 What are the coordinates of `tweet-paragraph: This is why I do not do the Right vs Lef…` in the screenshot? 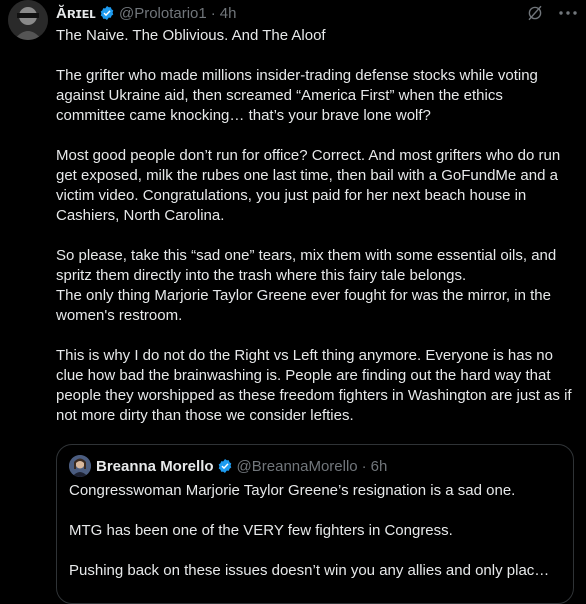 It's located at (316, 385).